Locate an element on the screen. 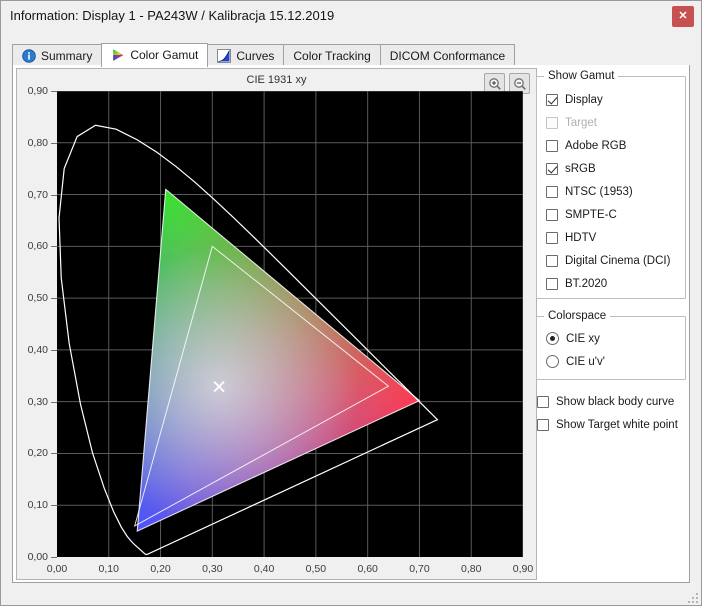  option-label: CIE u'v' is located at coordinates (585, 361).